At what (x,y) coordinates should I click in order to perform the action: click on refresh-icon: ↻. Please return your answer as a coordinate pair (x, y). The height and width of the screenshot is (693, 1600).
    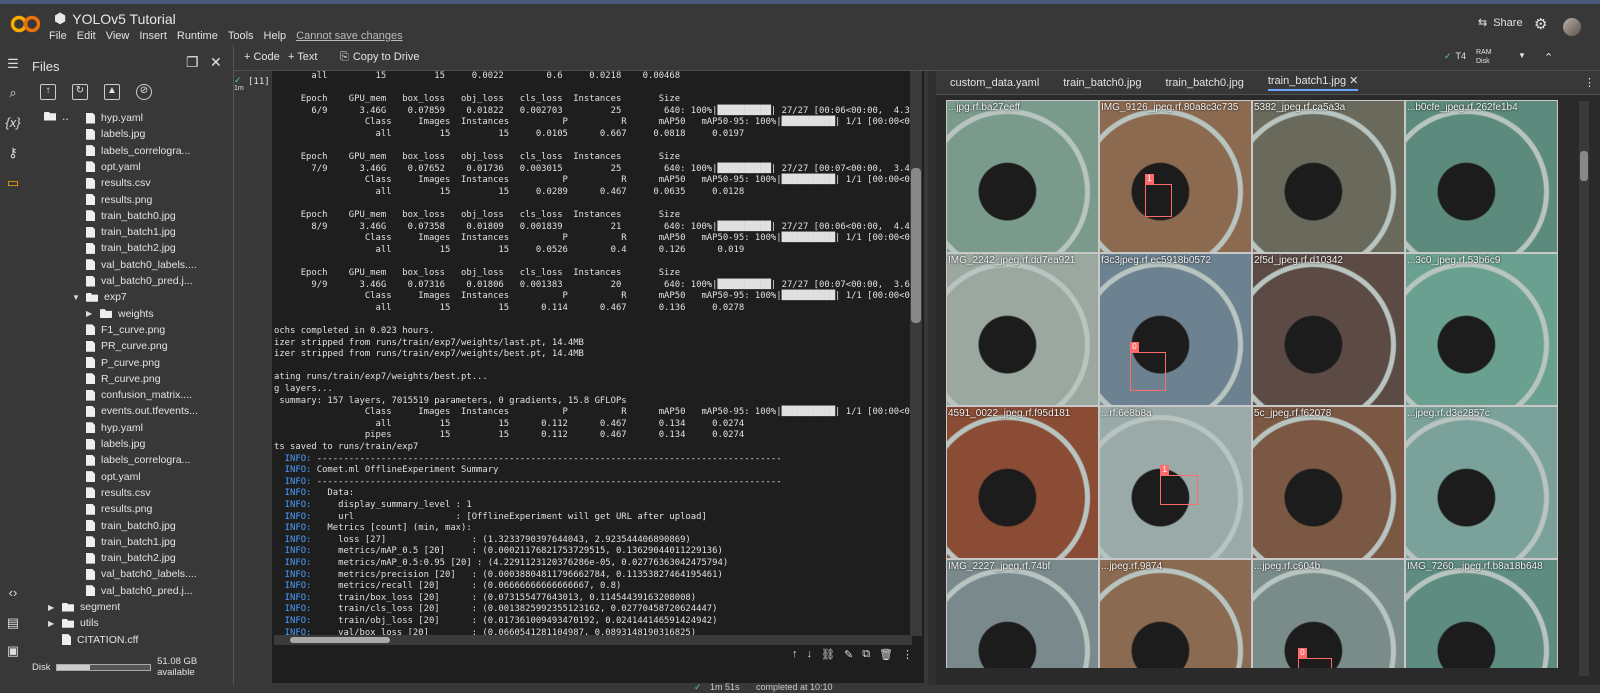
    Looking at the image, I should click on (80, 92).